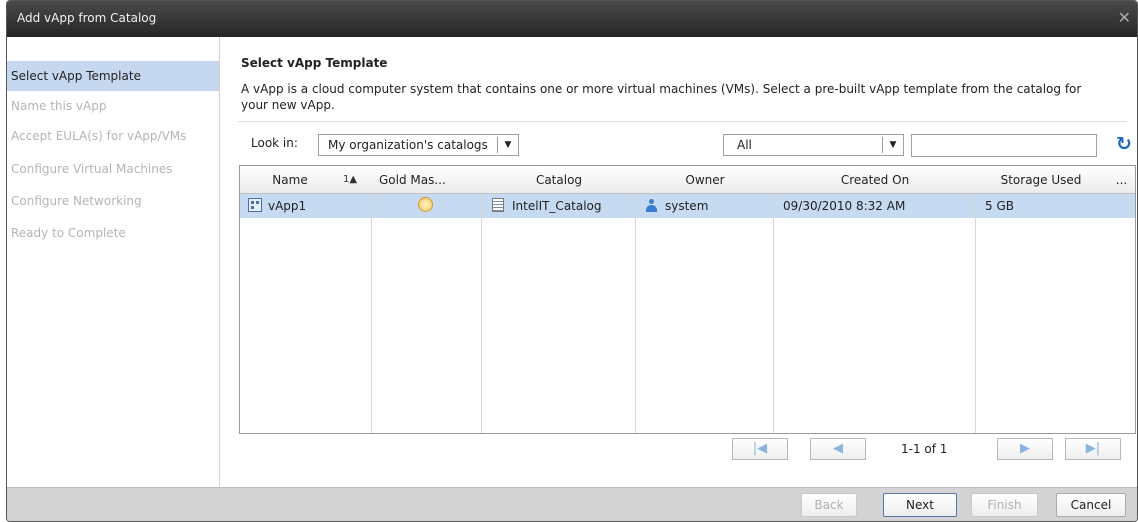  I want to click on column-header-catalog: Catalog, so click(559, 180).